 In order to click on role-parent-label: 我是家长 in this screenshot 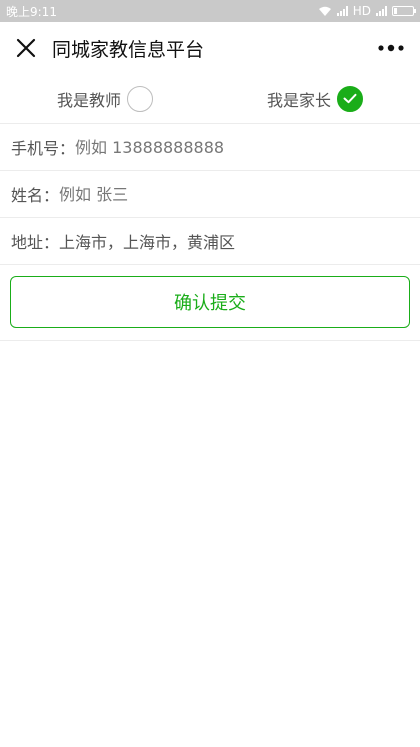, I will do `click(298, 100)`.